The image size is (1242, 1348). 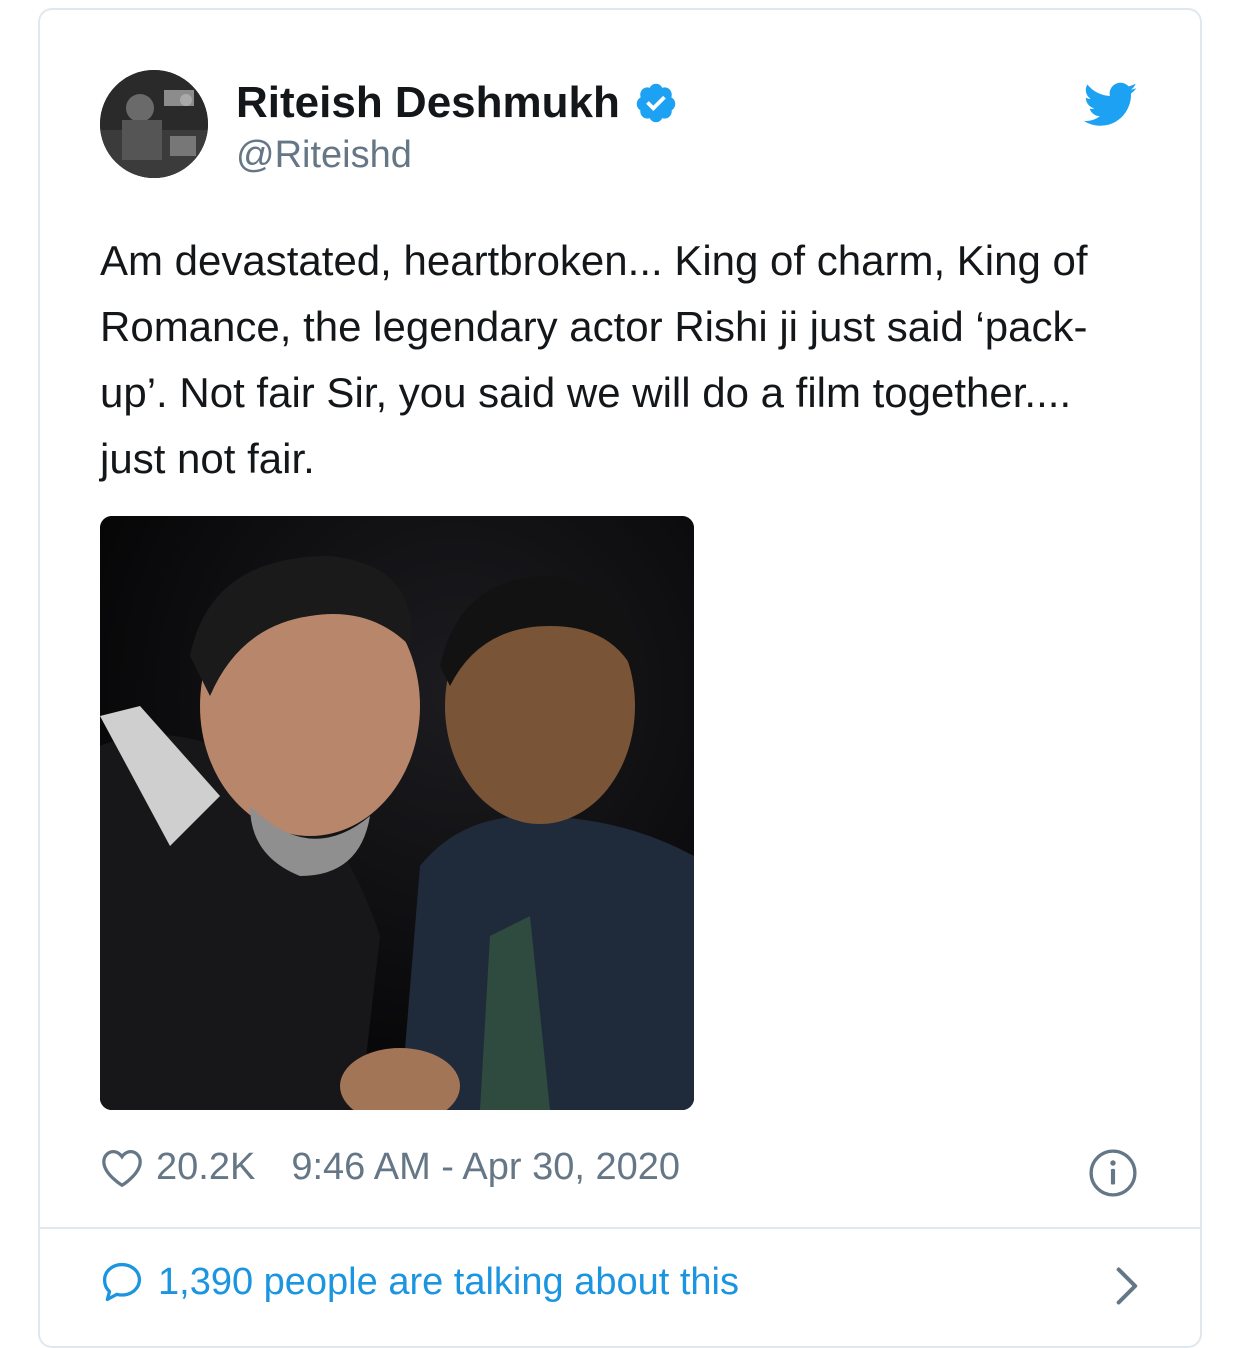 What do you see at coordinates (122, 1282) in the screenshot?
I see `speech-bubble-icon` at bounding box center [122, 1282].